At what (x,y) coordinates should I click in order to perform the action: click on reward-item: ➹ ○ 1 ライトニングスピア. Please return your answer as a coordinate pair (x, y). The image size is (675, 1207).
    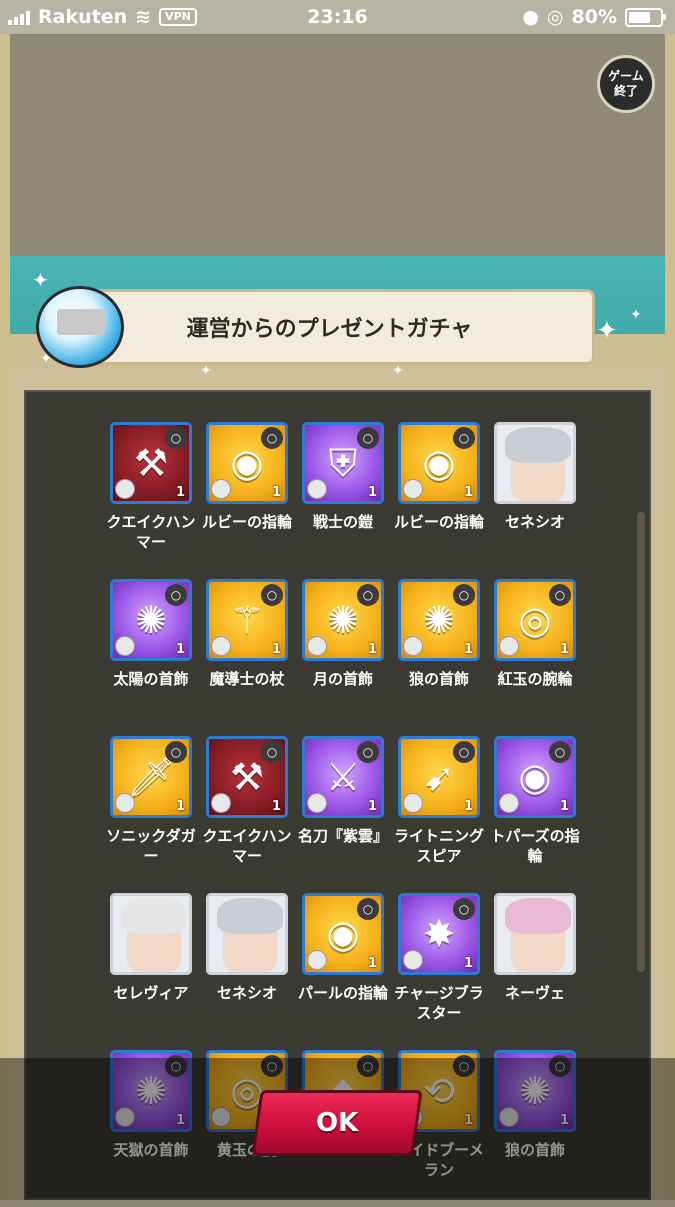
    Looking at the image, I should click on (439, 814).